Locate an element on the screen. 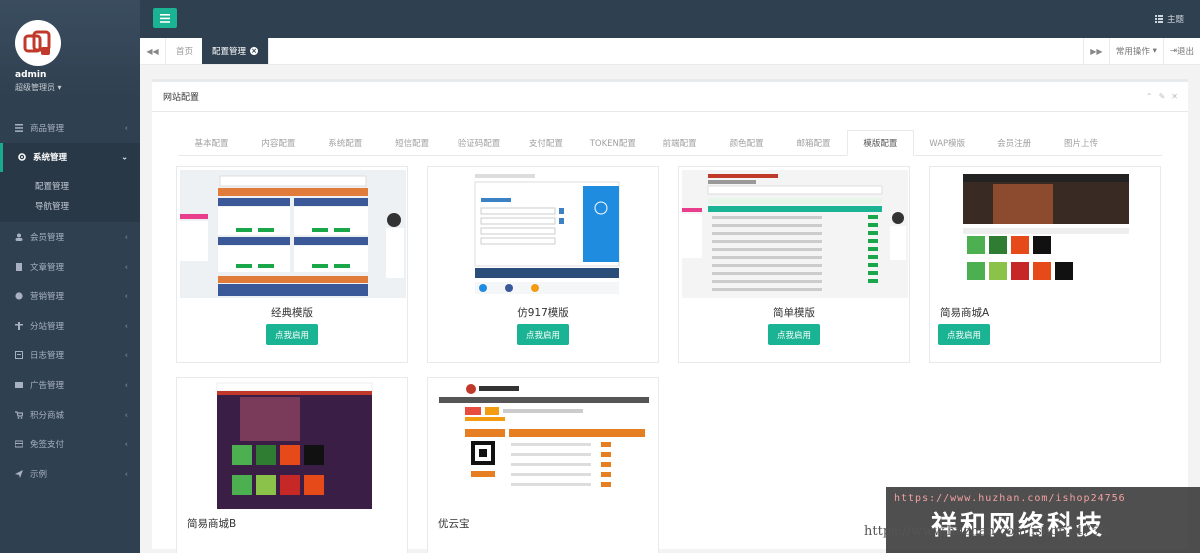  collapse-icon: ⌃ is located at coordinates (1149, 96).